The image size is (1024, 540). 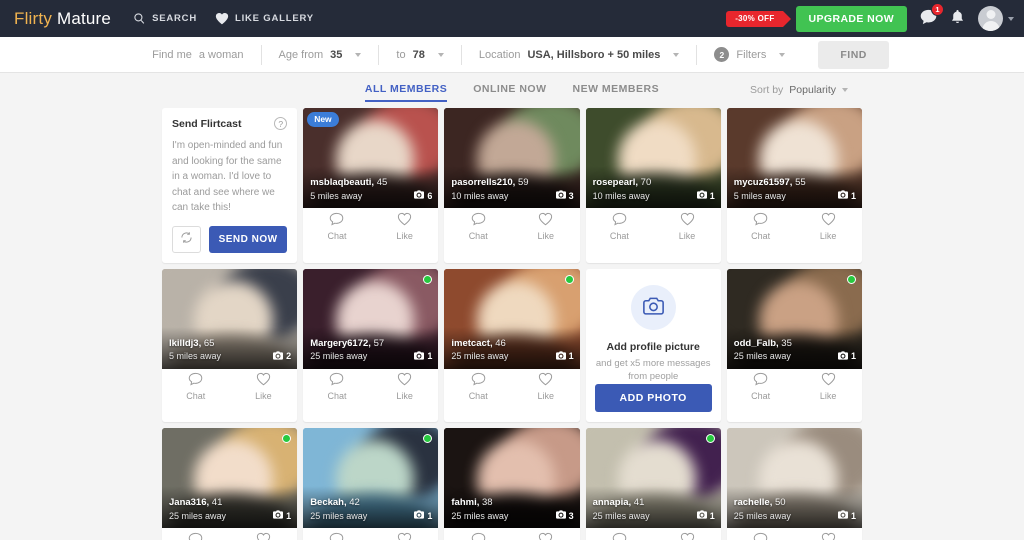 I want to click on site-logo: Flirty Mature, so click(x=62, y=19).